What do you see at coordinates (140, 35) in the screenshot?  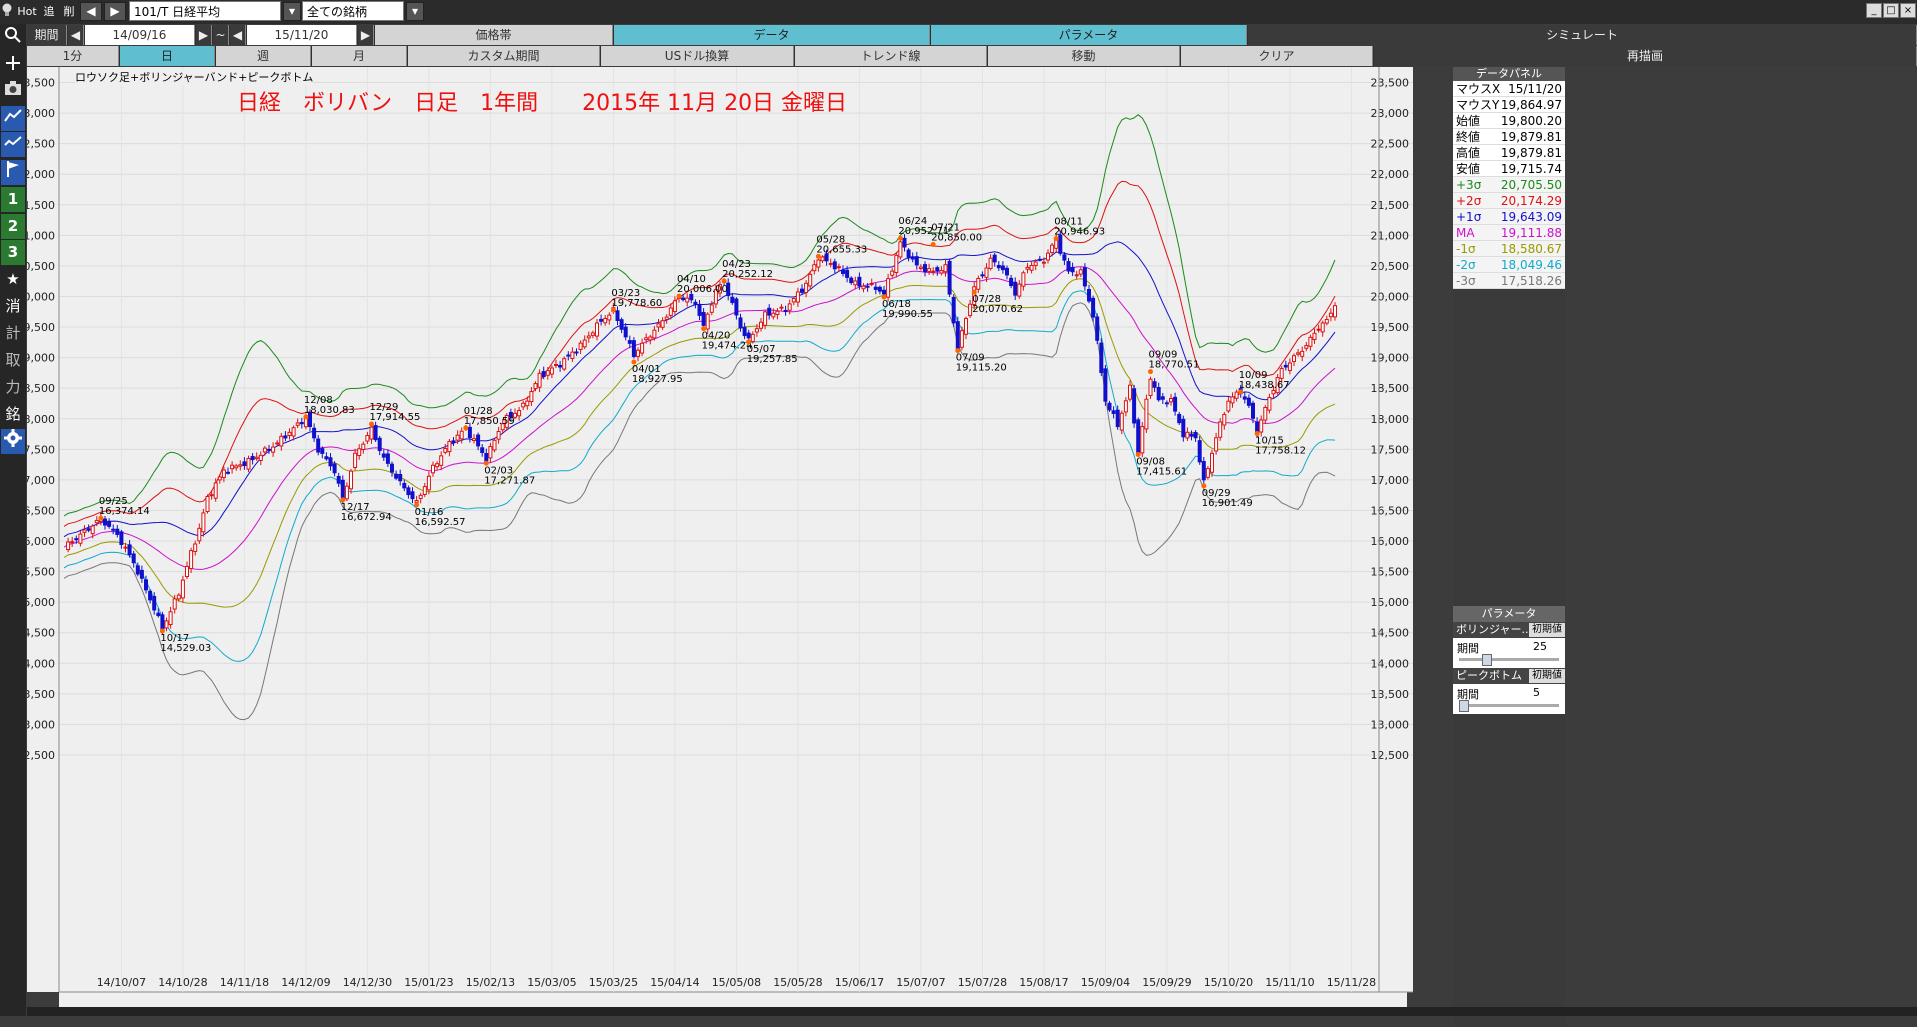 I see `date-from-field: 14/09/16` at bounding box center [140, 35].